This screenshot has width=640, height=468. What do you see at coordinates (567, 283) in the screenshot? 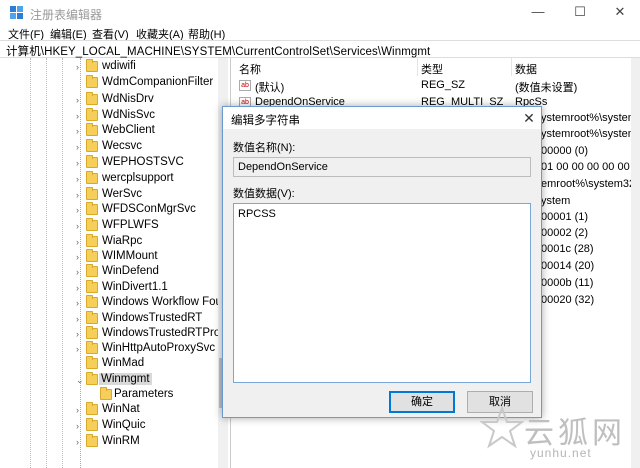
I see `value-data: 0000b (11)` at bounding box center [567, 283].